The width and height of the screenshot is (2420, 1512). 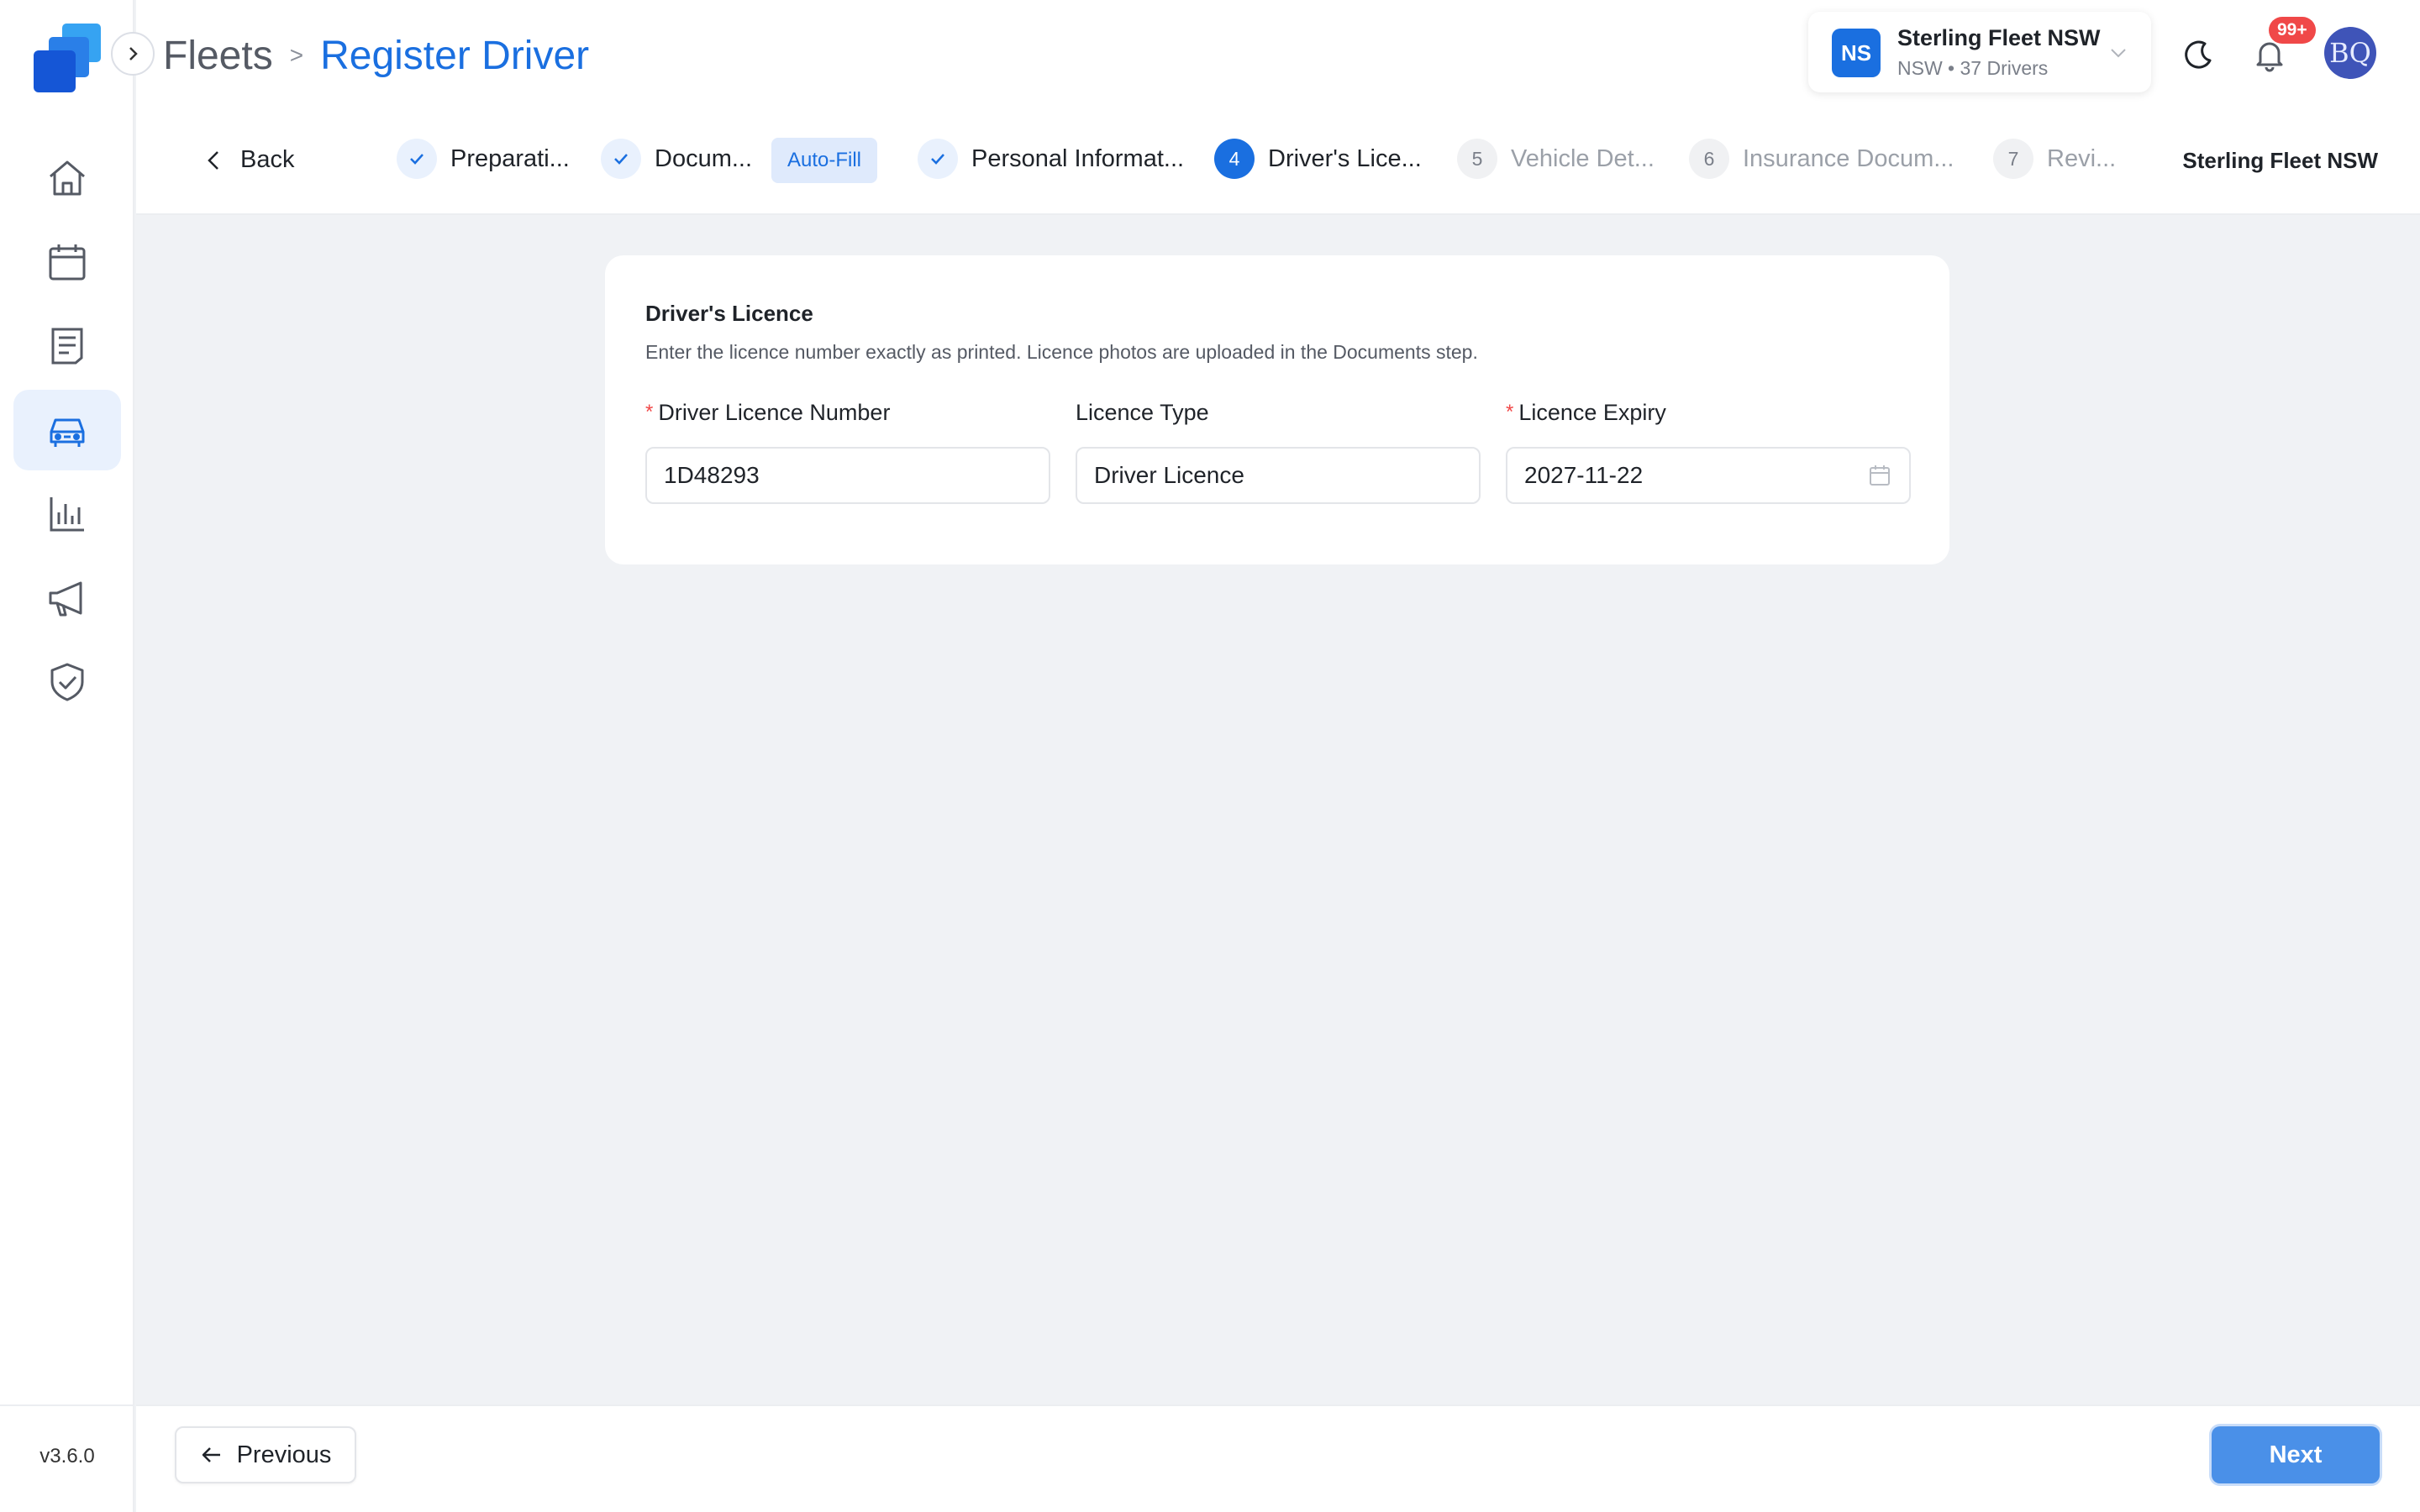 What do you see at coordinates (1857, 53) in the screenshot?
I see `org-avatar: NS` at bounding box center [1857, 53].